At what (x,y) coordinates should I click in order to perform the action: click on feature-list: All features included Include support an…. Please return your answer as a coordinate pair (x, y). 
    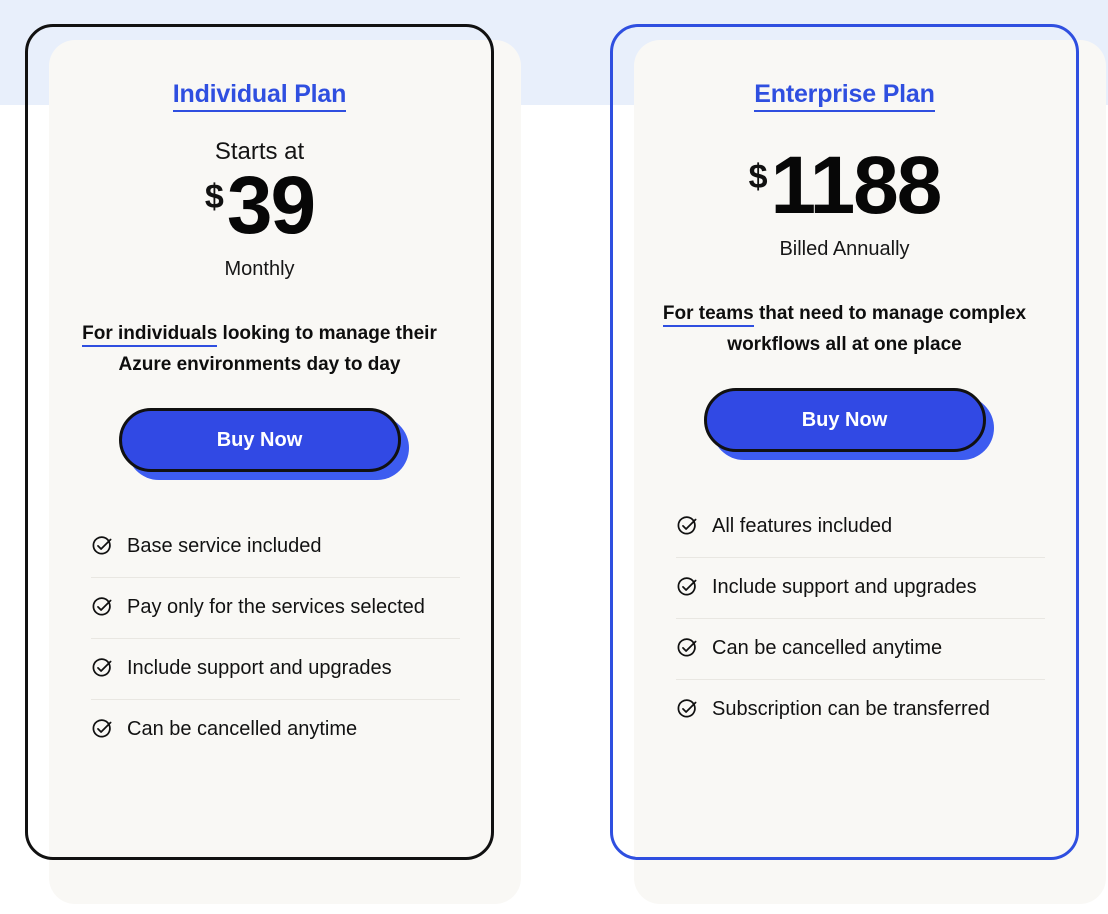
    Looking at the image, I should click on (844, 618).